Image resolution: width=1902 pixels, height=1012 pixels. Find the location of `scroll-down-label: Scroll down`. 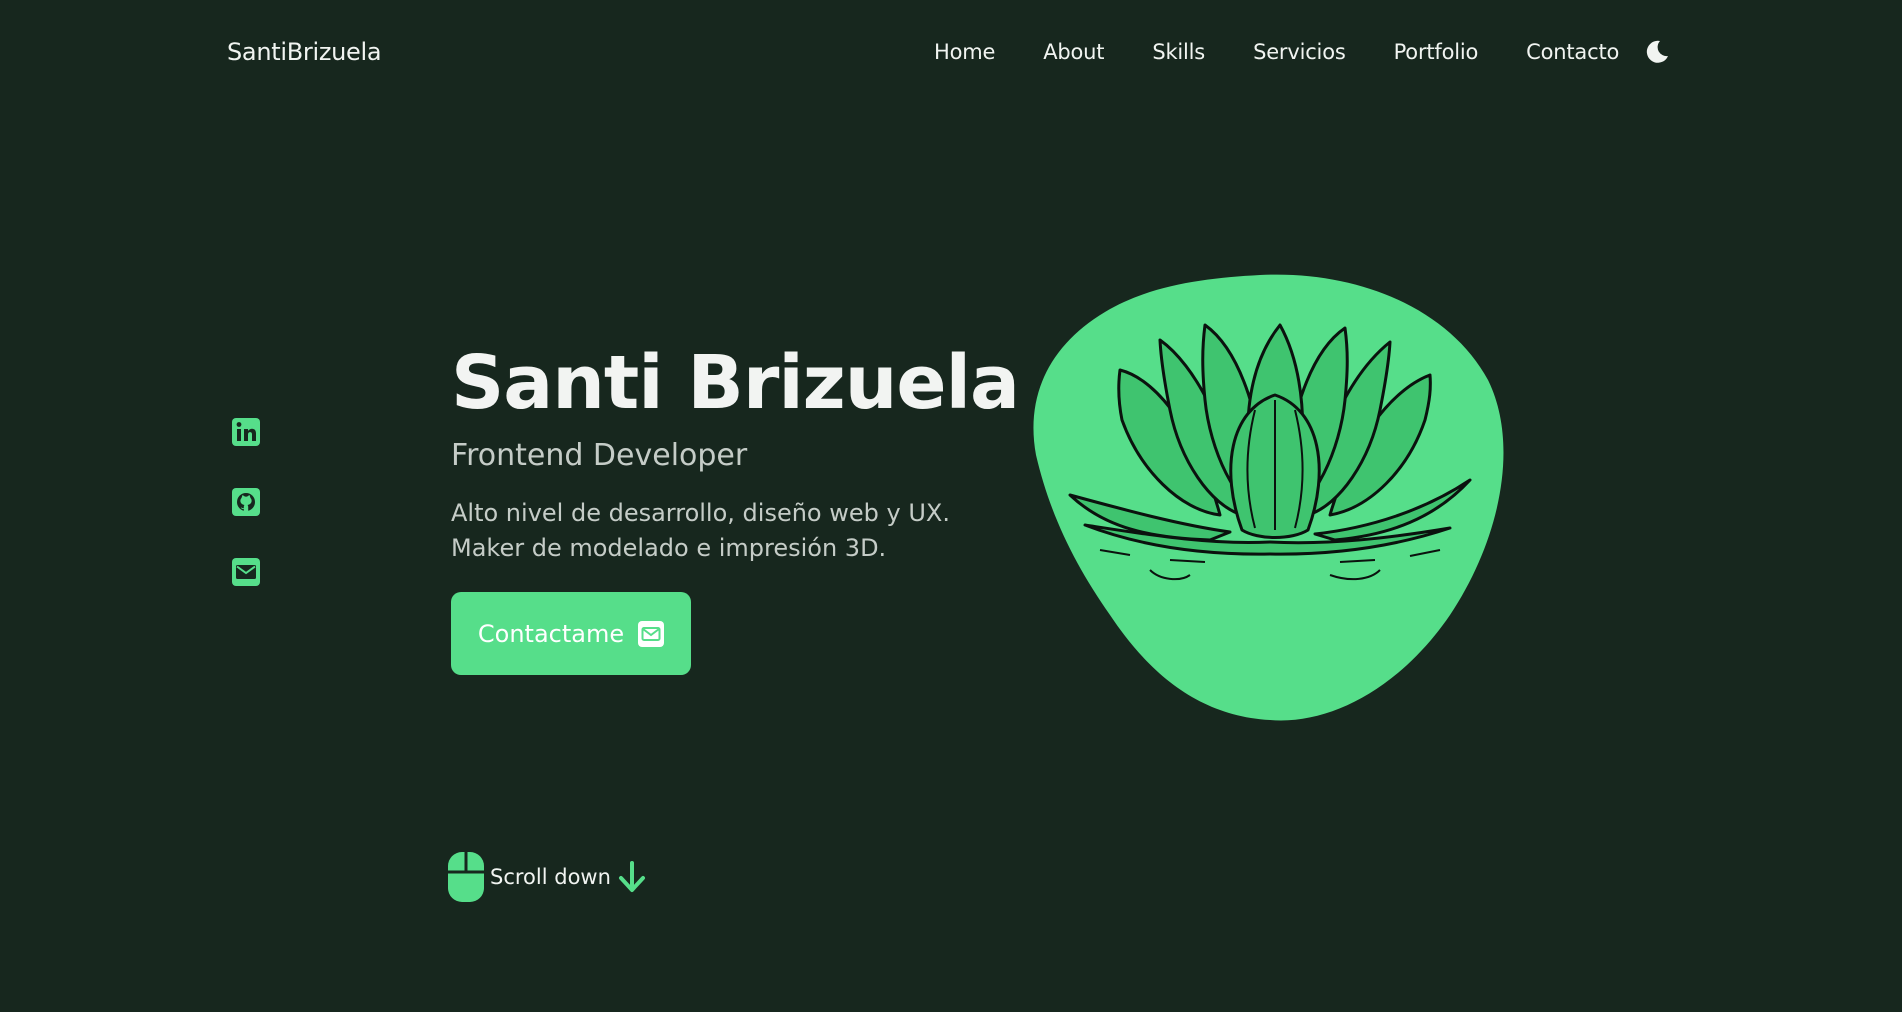

scroll-down-label: Scroll down is located at coordinates (550, 877).